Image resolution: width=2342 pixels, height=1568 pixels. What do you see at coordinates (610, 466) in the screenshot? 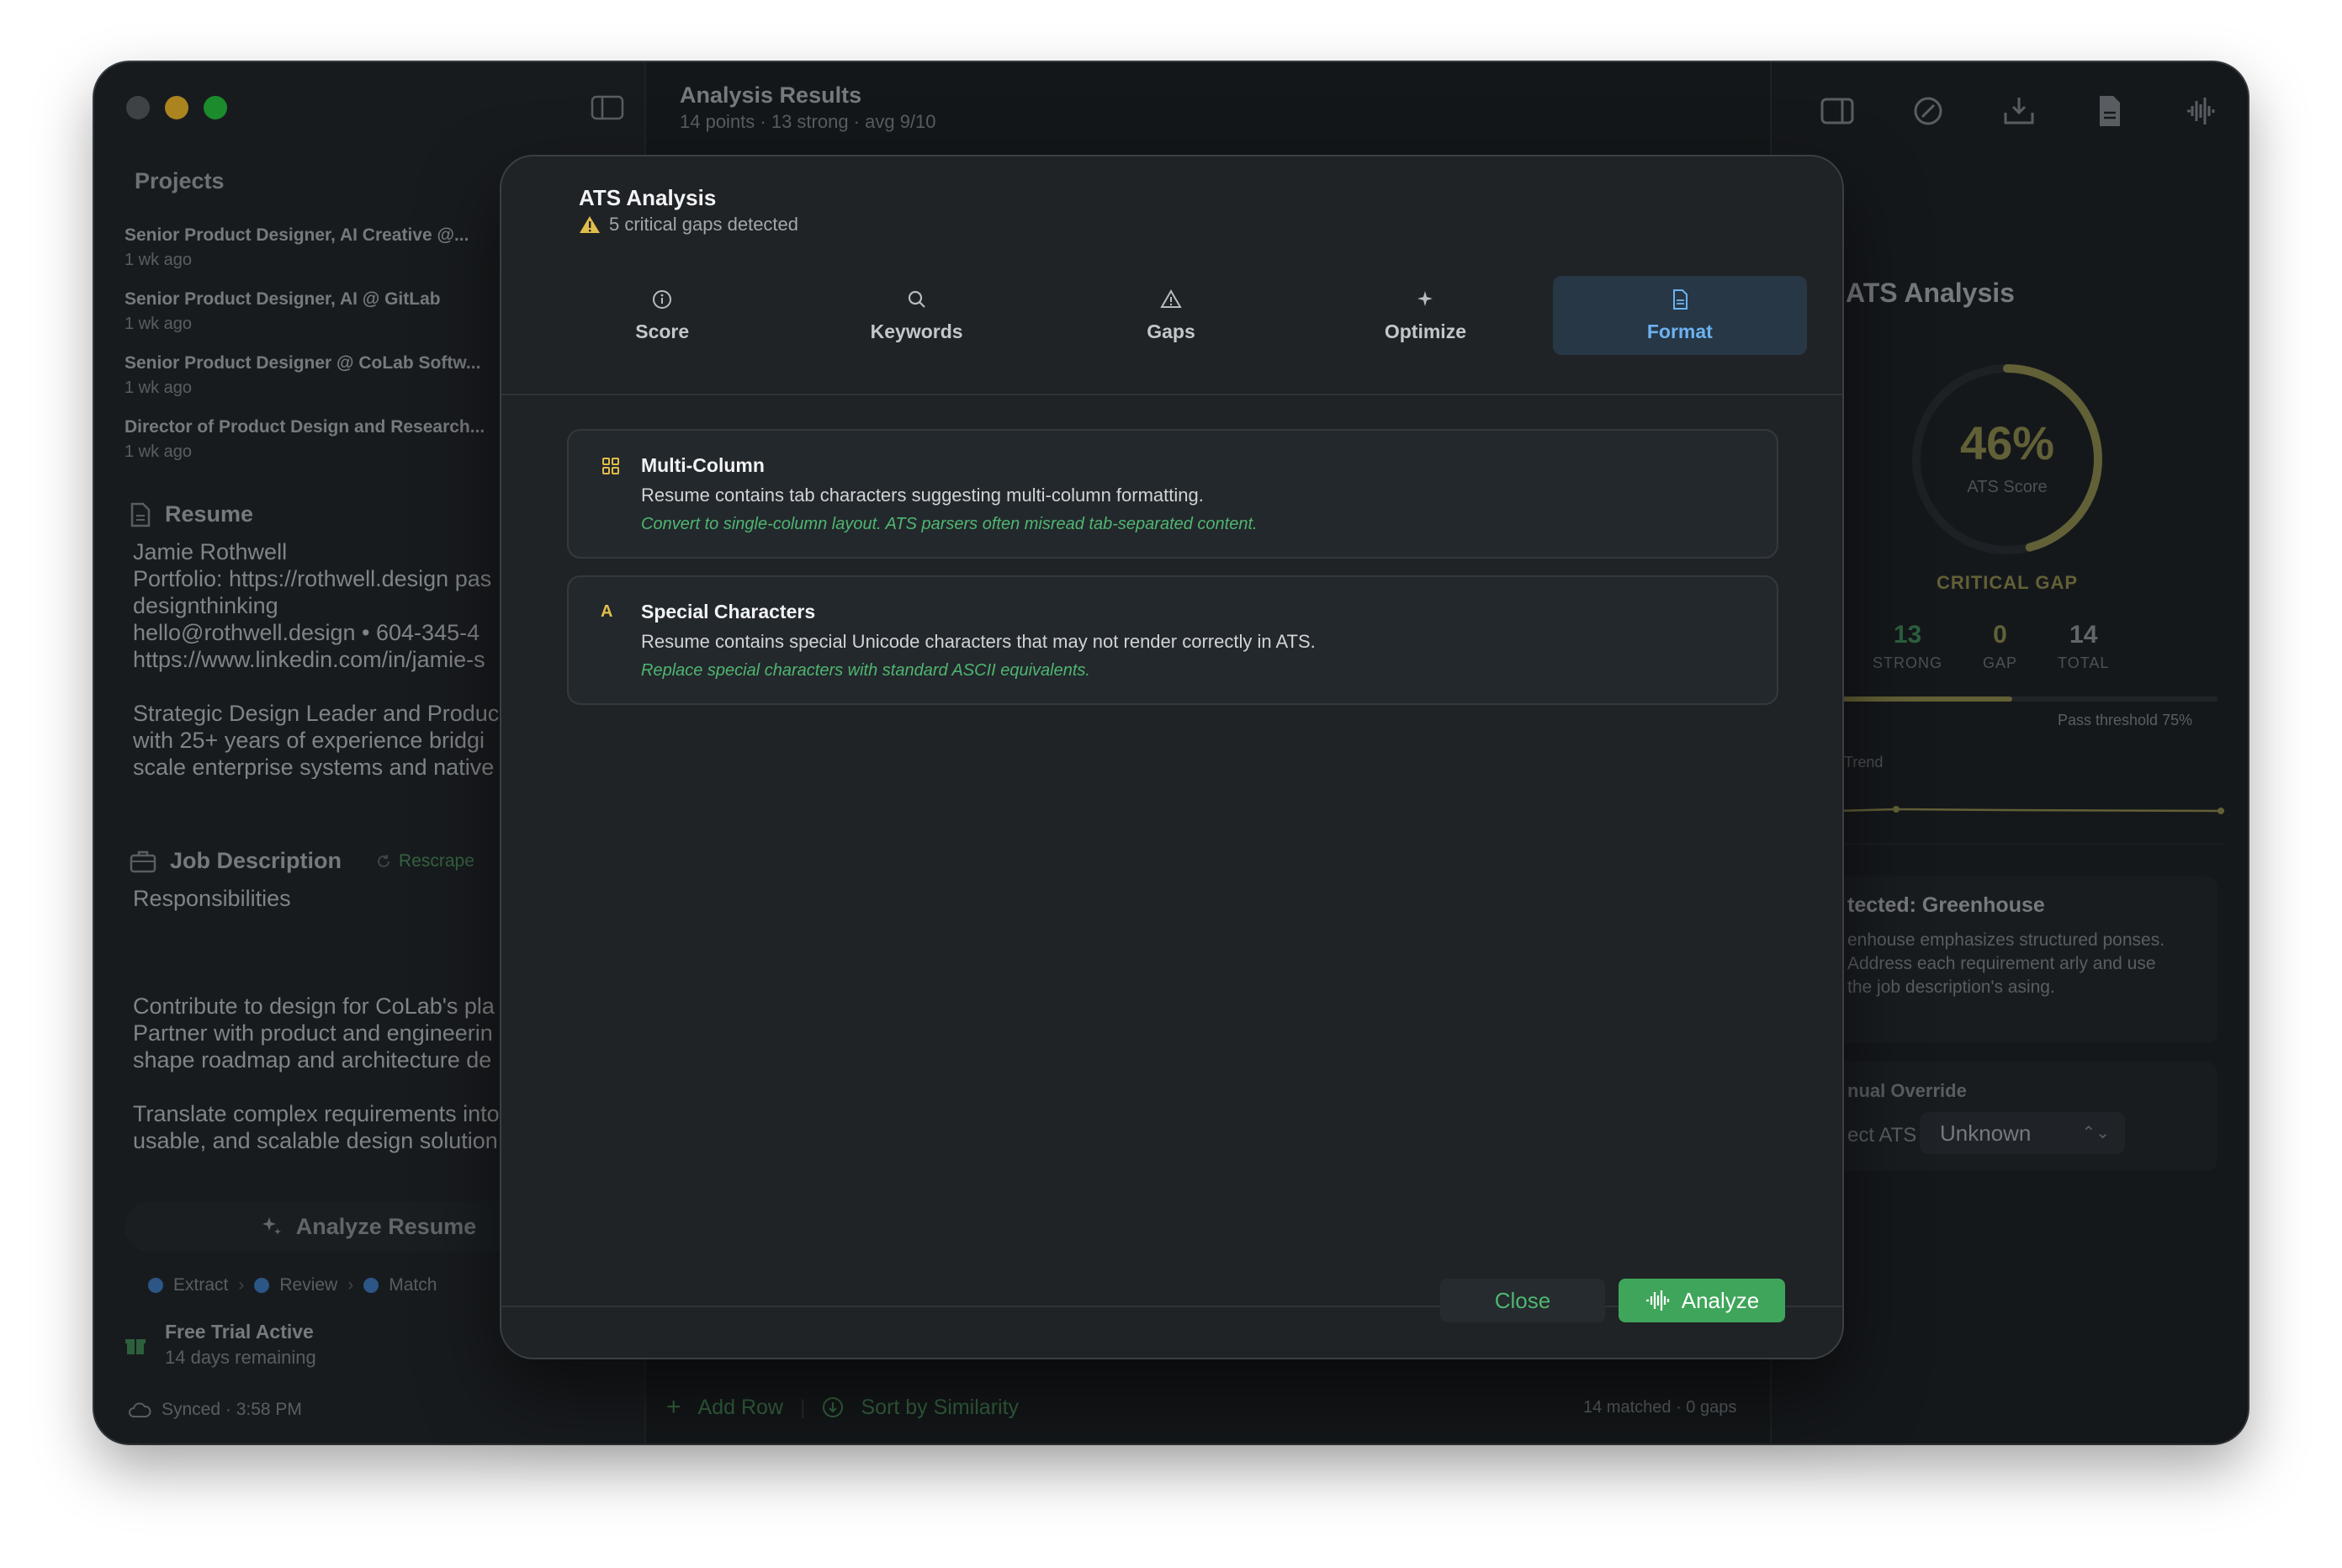
I see `grid-icon` at bounding box center [610, 466].